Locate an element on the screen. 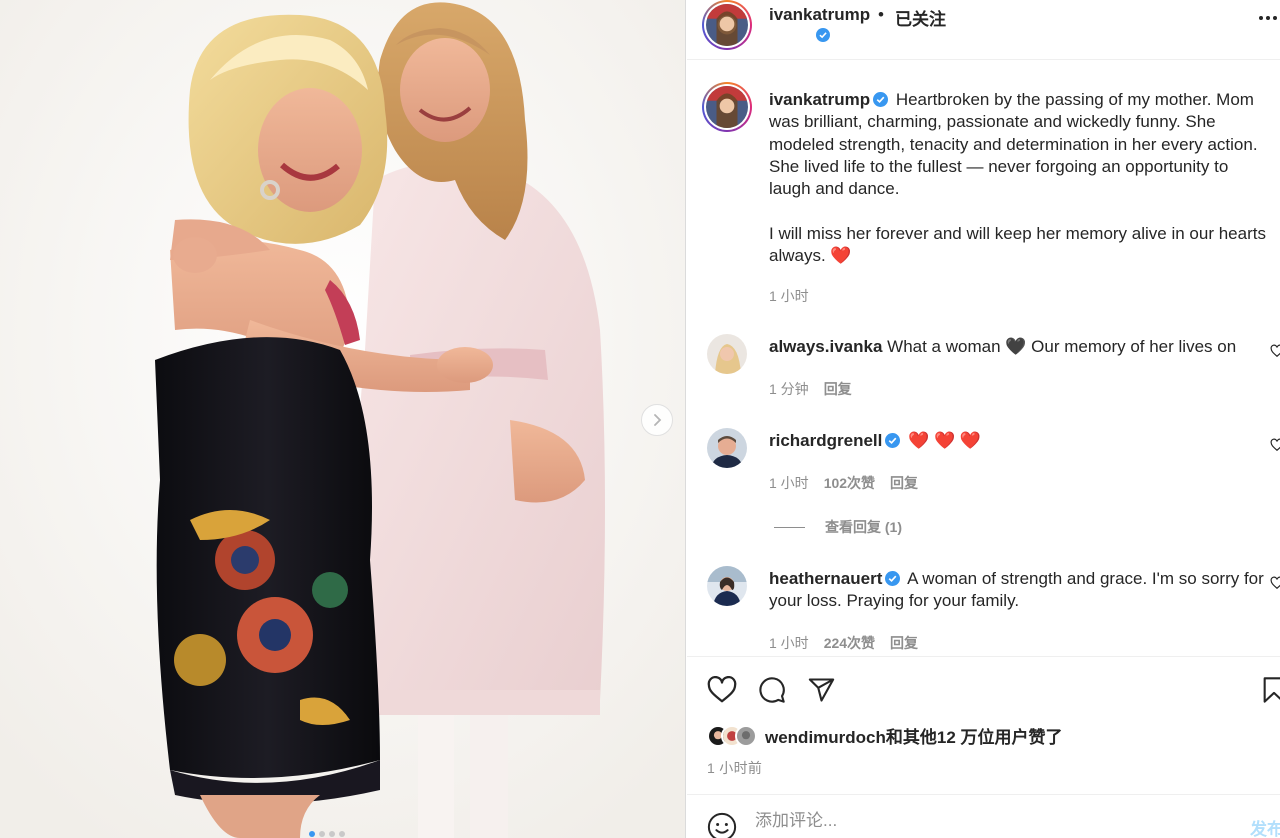  heart-icon is located at coordinates (722, 690).